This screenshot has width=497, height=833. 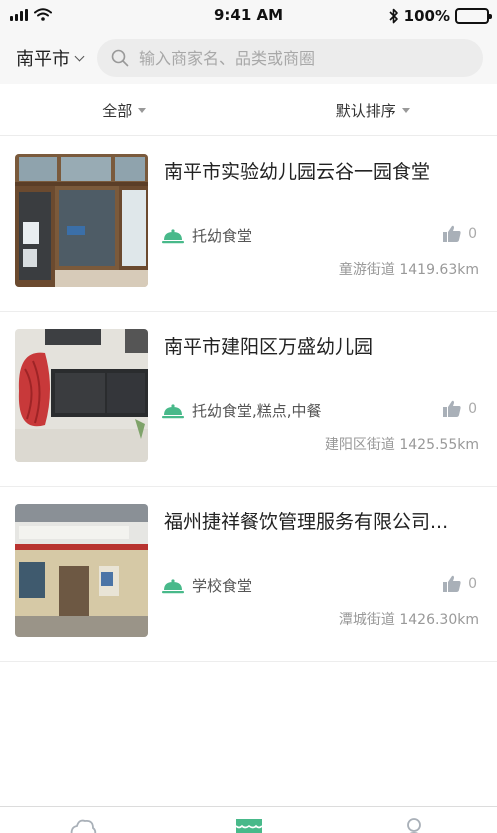 I want to click on filter-all: 全部, so click(x=124, y=110).